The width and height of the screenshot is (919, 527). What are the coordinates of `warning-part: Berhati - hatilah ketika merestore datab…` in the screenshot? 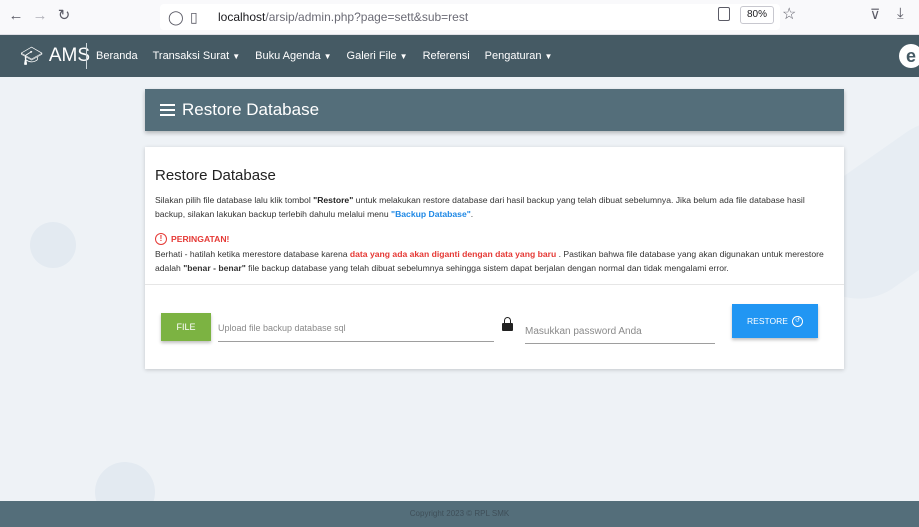 It's located at (252, 254).